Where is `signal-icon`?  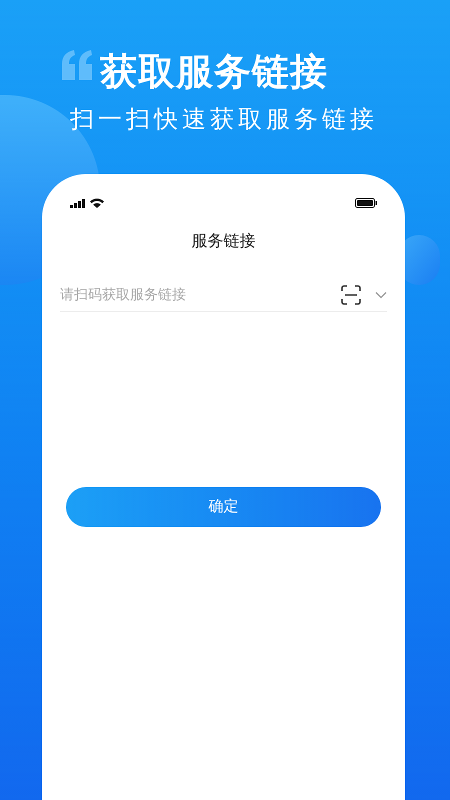
signal-icon is located at coordinates (78, 203).